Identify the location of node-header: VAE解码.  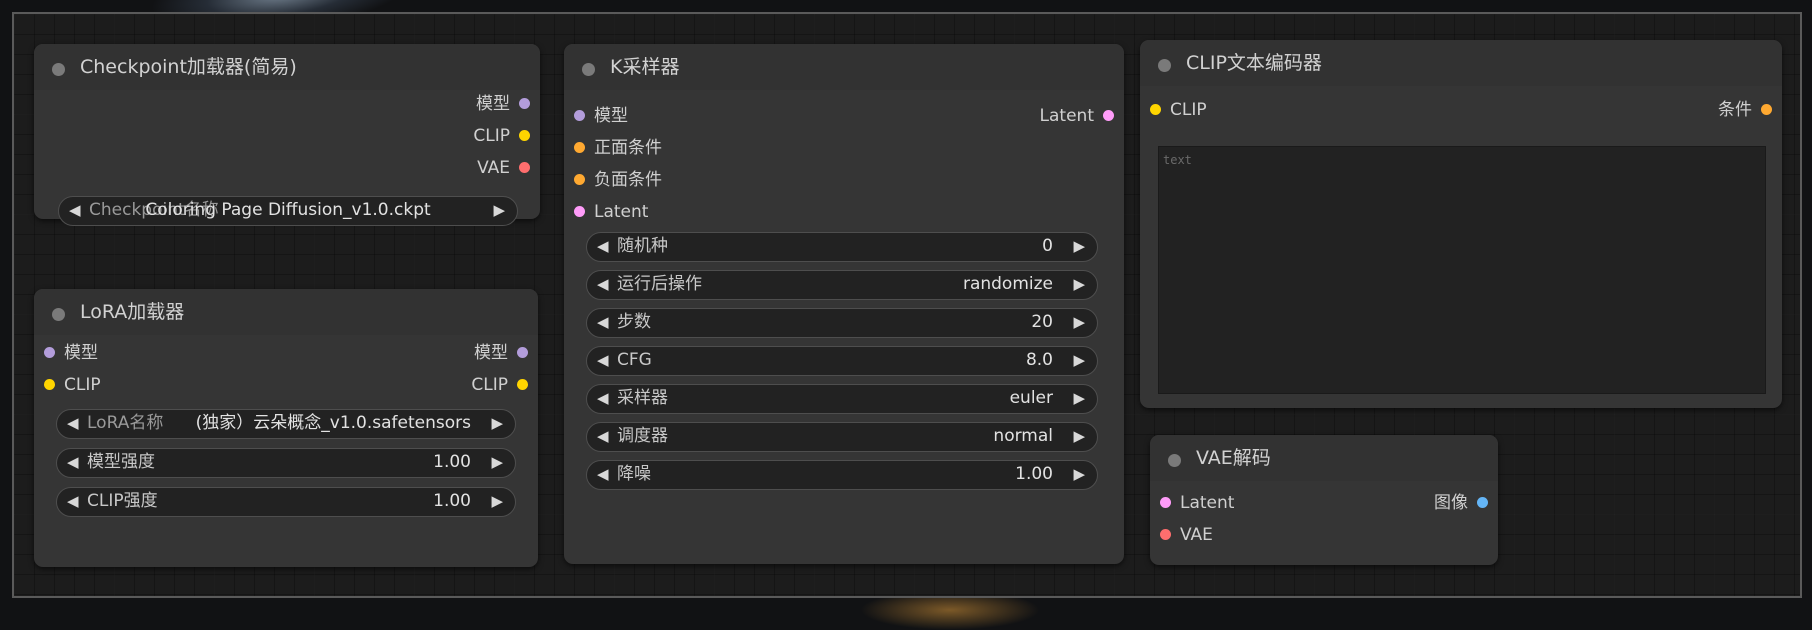
(1324, 458).